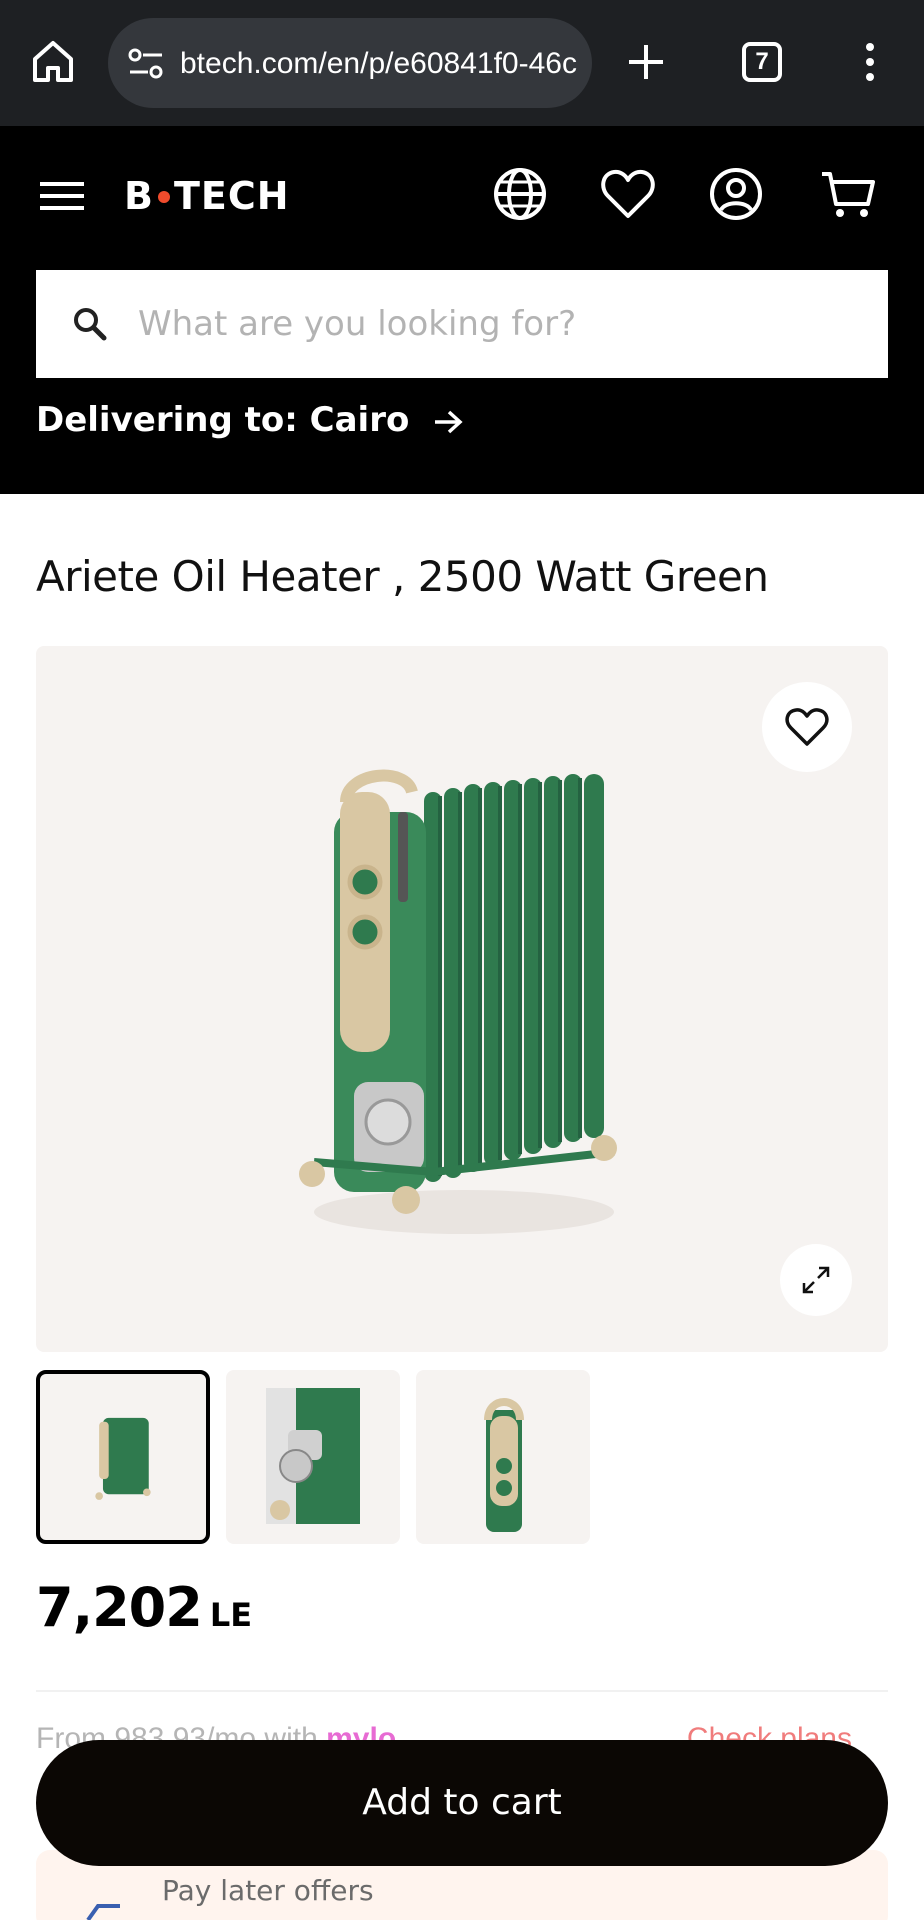 Image resolution: width=924 pixels, height=1920 pixels. What do you see at coordinates (402, 576) in the screenshot?
I see `product-title: Ariete Oil Heater , 2500 Watt Green` at bounding box center [402, 576].